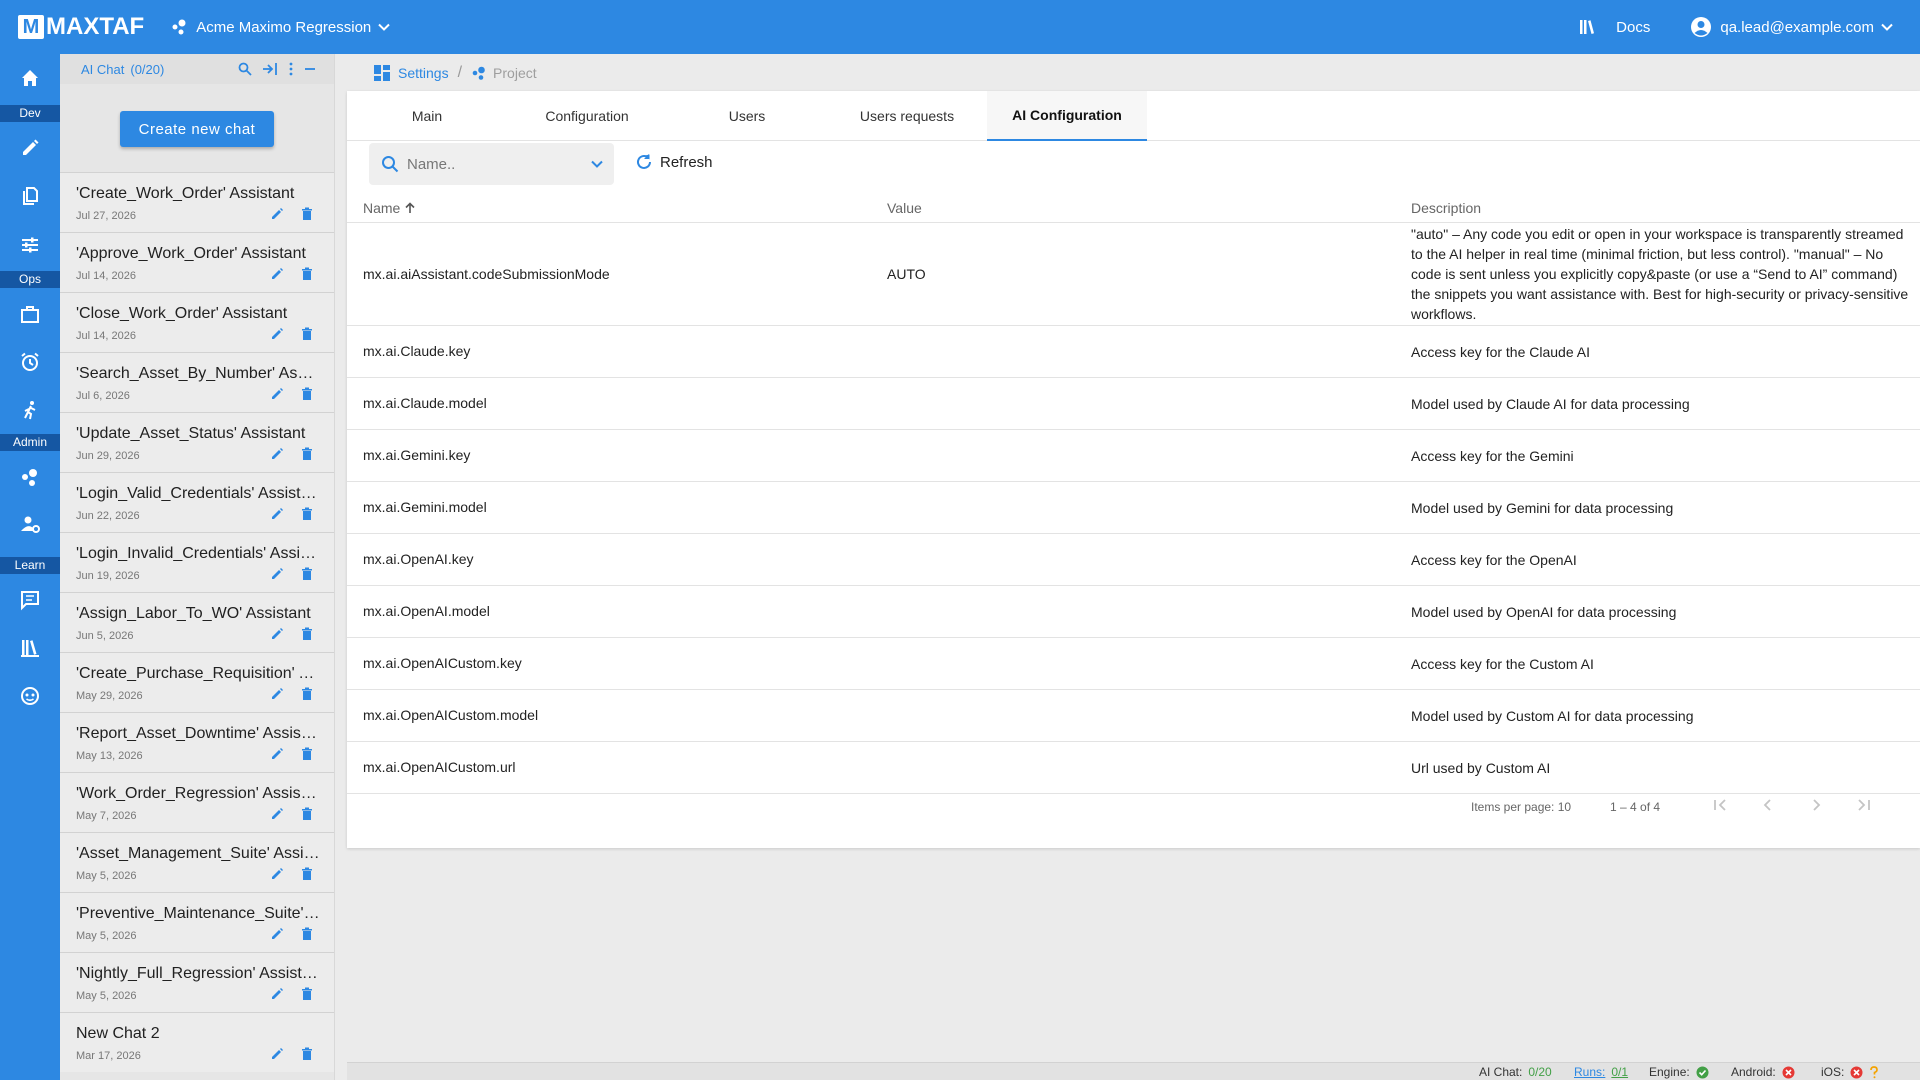 The width and height of the screenshot is (1920, 1080). Describe the element at coordinates (1701, 27) in the screenshot. I see `account-icon` at that location.